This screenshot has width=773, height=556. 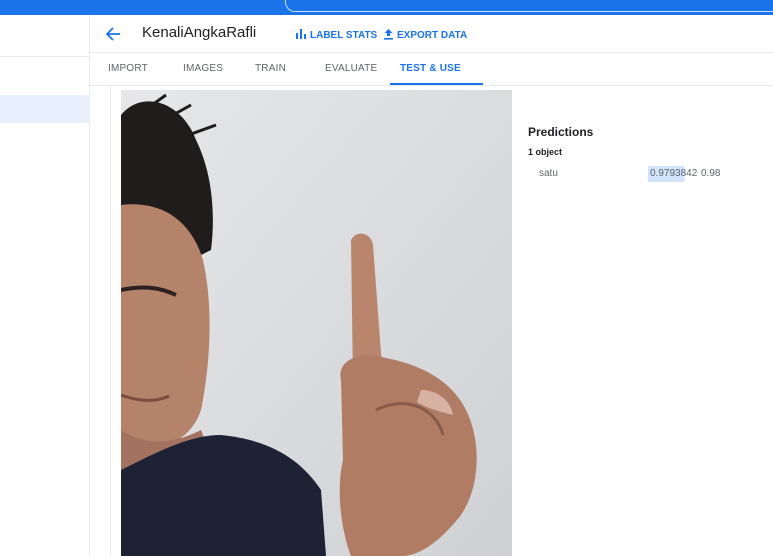 I want to click on prediction-label: satu, so click(x=548, y=173).